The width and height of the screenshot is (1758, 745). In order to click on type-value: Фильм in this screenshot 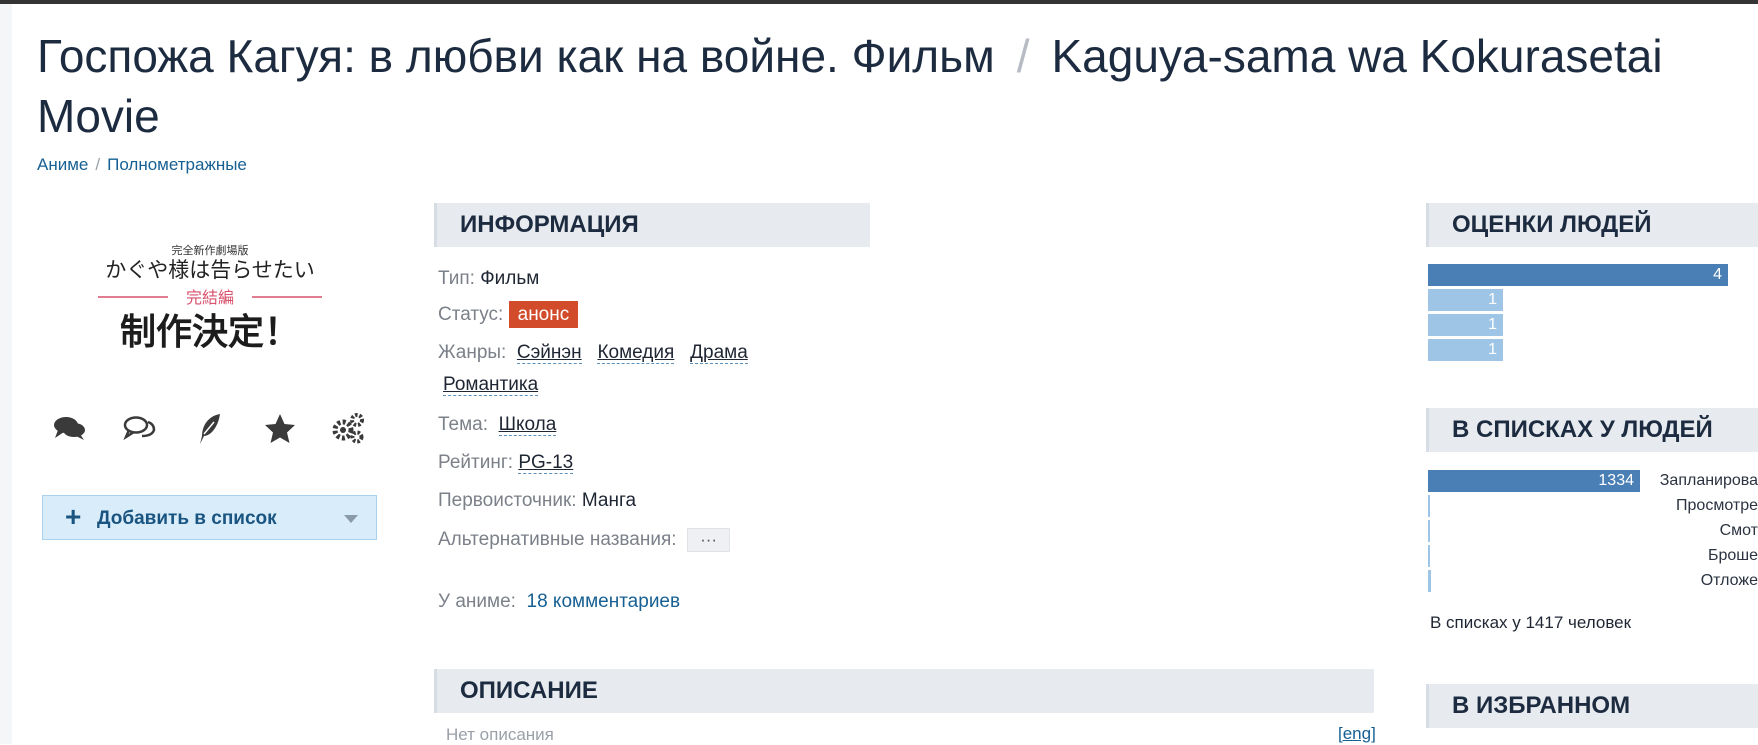, I will do `click(510, 278)`.